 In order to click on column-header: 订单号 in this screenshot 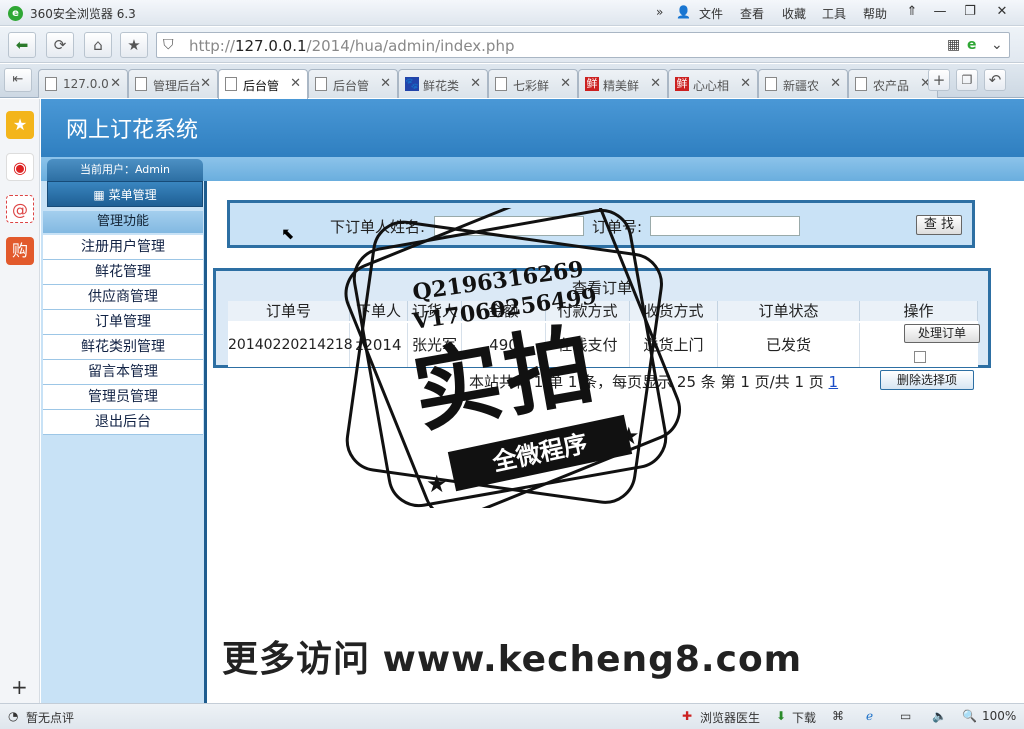, I will do `click(289, 311)`.